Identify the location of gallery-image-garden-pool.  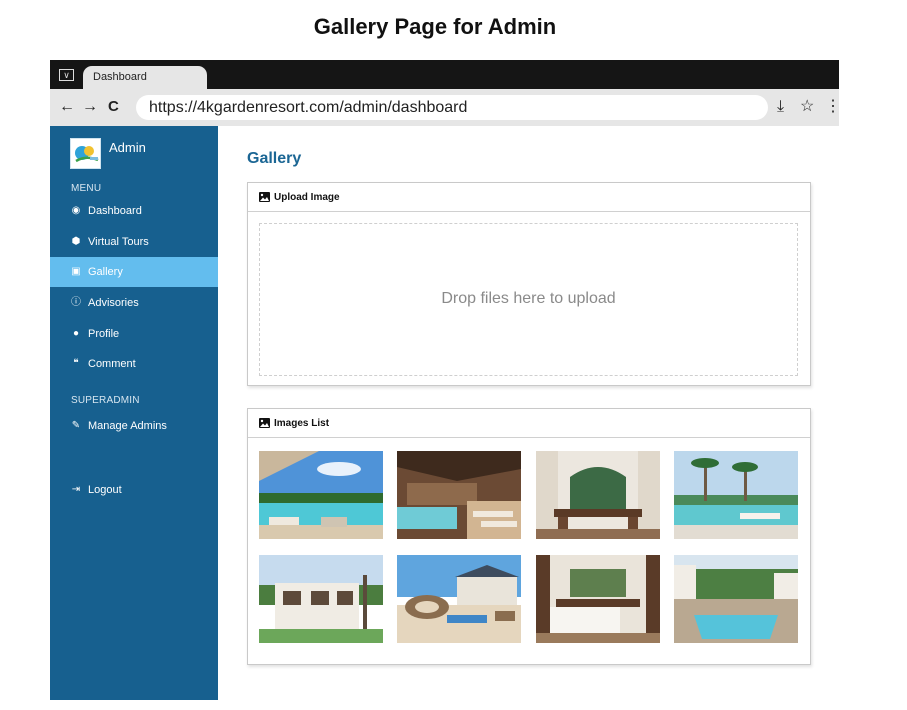
(736, 599).